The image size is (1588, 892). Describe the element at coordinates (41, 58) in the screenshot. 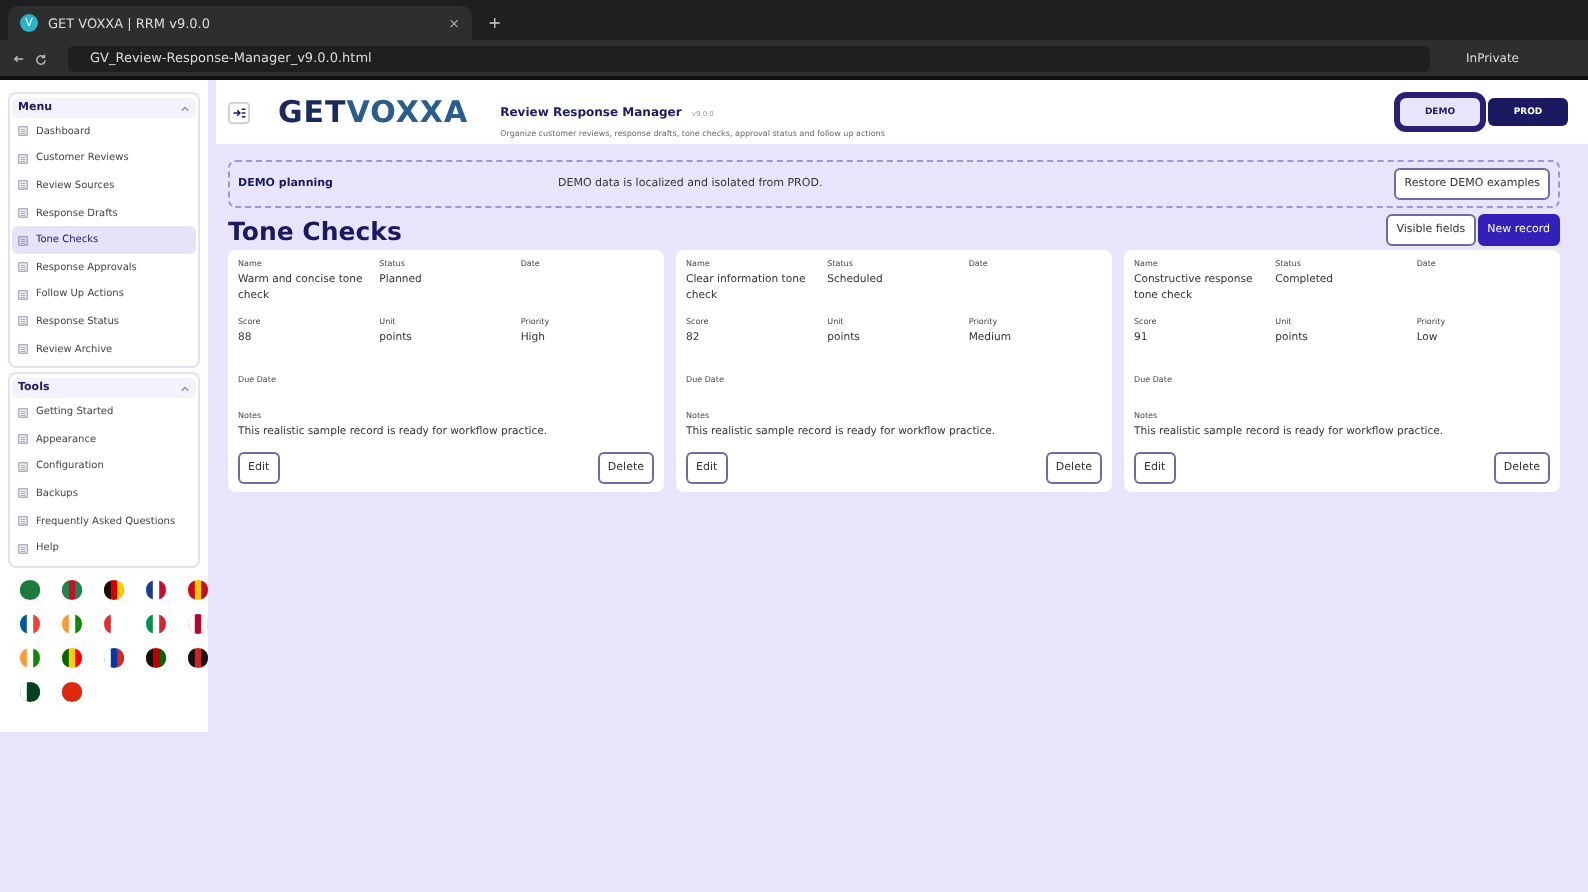

I see `reload-icon` at that location.